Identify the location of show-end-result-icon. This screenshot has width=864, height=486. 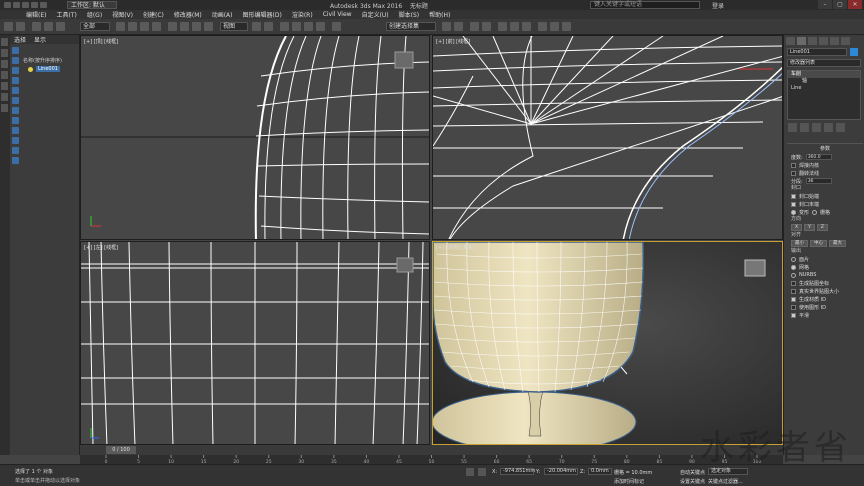
(804, 127).